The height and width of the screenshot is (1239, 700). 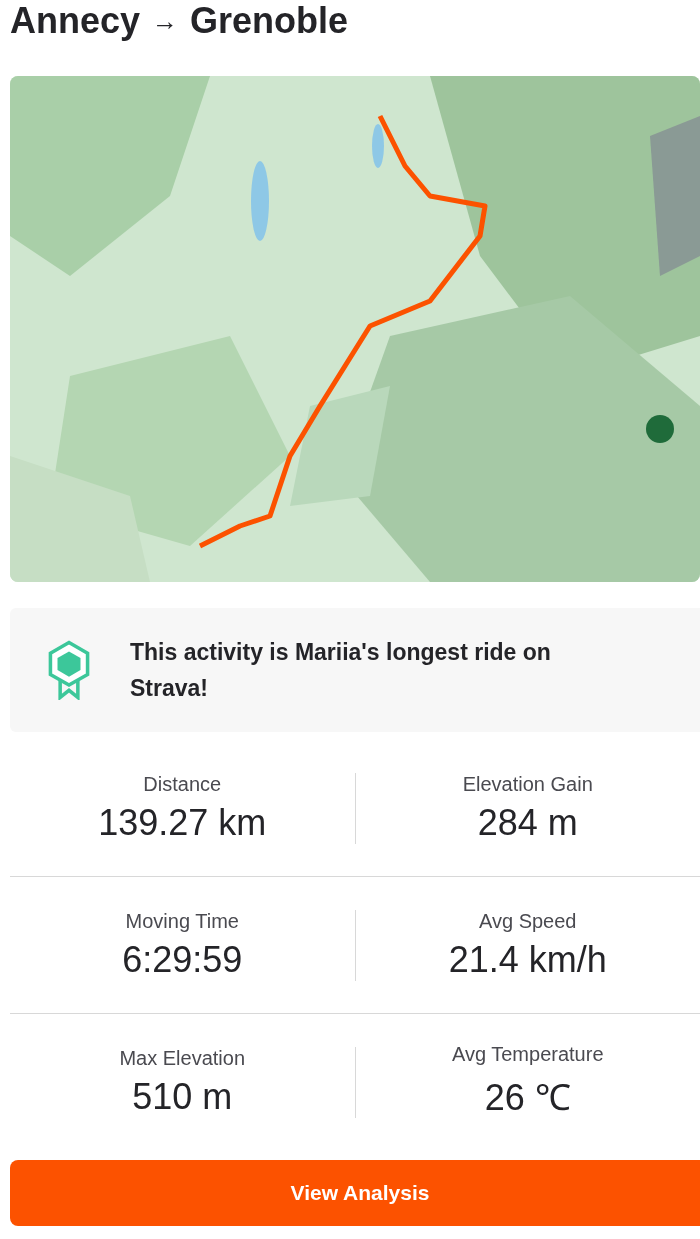 I want to click on stat-value: 510 m, so click(x=182, y=1096).